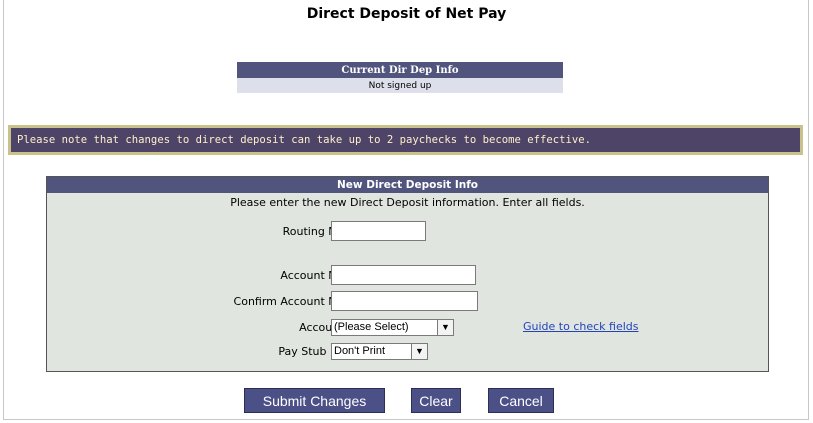 This screenshot has width=813, height=423. What do you see at coordinates (360, 351) in the screenshot?
I see `paystub-selected: Don't Print` at bounding box center [360, 351].